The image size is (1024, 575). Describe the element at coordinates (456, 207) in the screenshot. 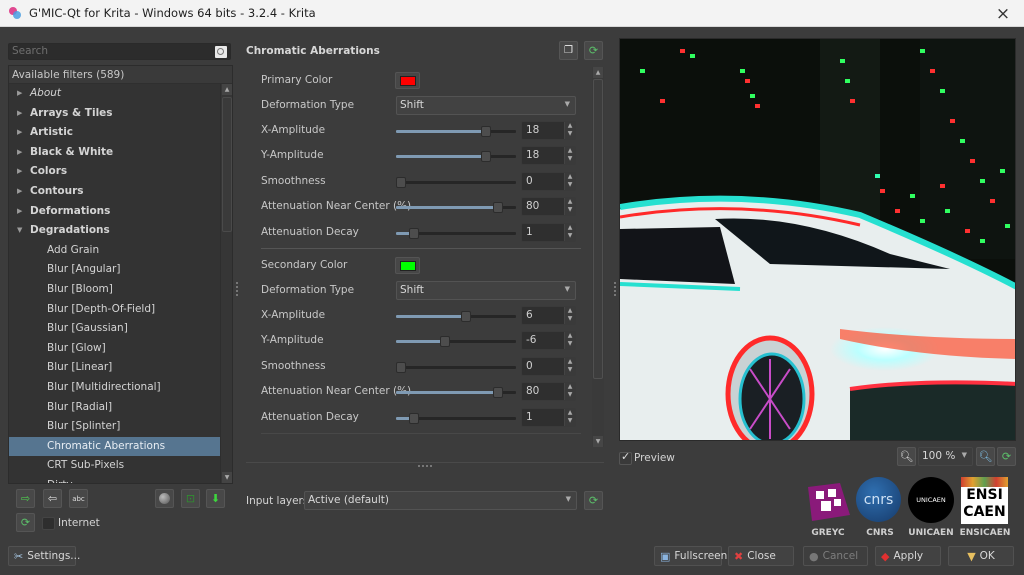

I see `primary-atten-center-slider` at that location.